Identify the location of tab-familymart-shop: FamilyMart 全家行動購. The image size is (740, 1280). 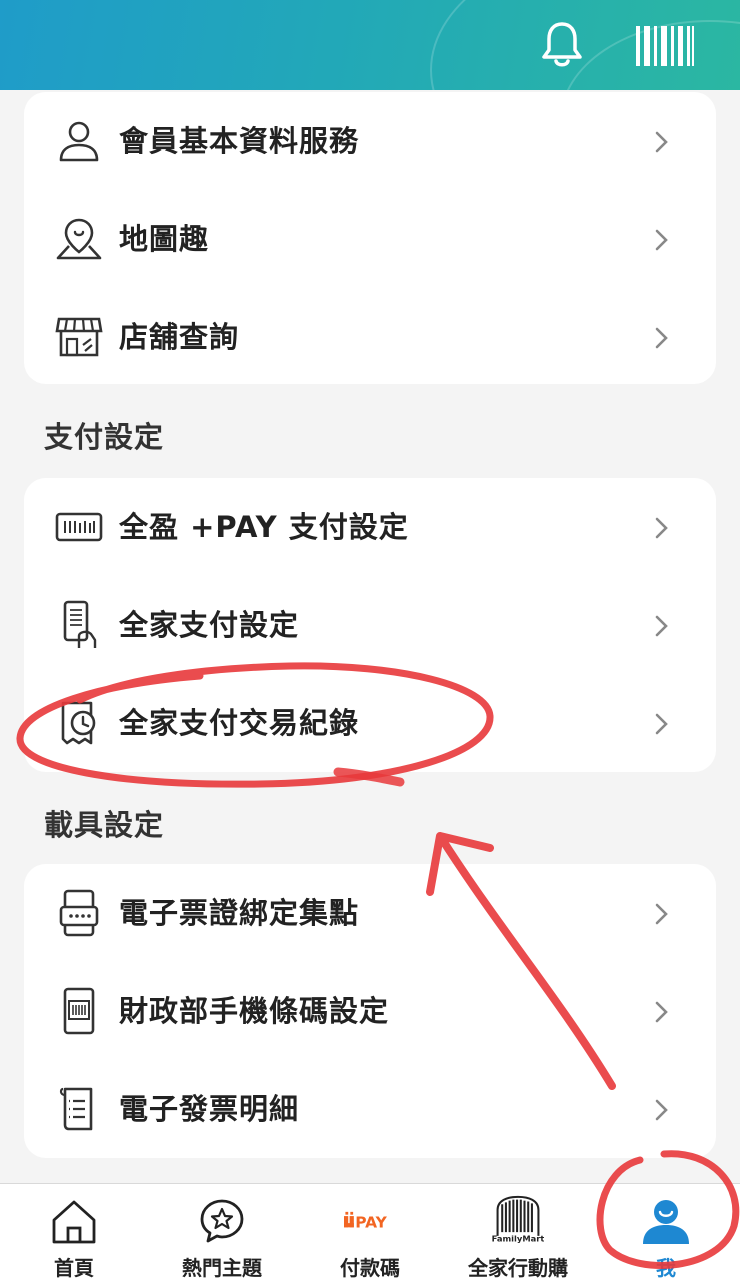
(518, 1232).